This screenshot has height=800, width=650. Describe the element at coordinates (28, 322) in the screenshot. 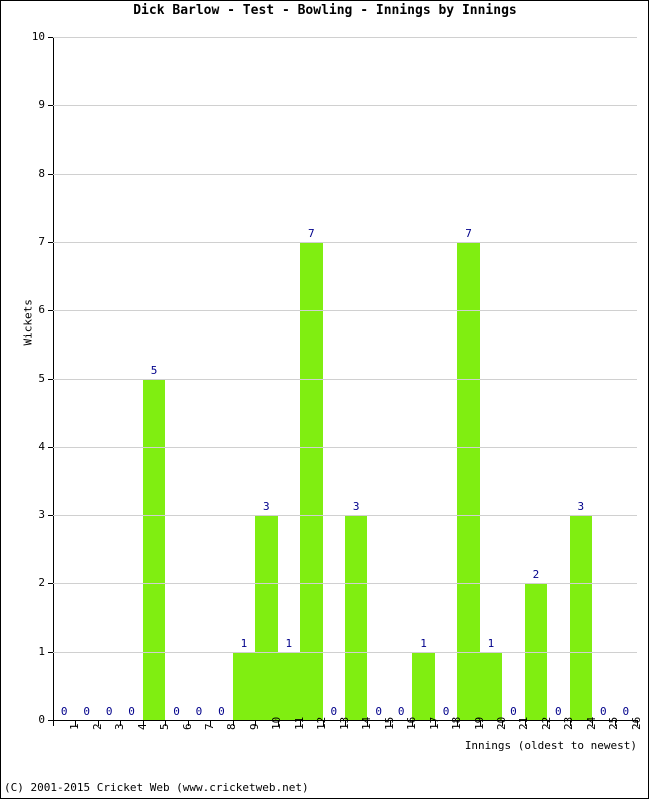

I see `y-axis-title: Wickets` at that location.